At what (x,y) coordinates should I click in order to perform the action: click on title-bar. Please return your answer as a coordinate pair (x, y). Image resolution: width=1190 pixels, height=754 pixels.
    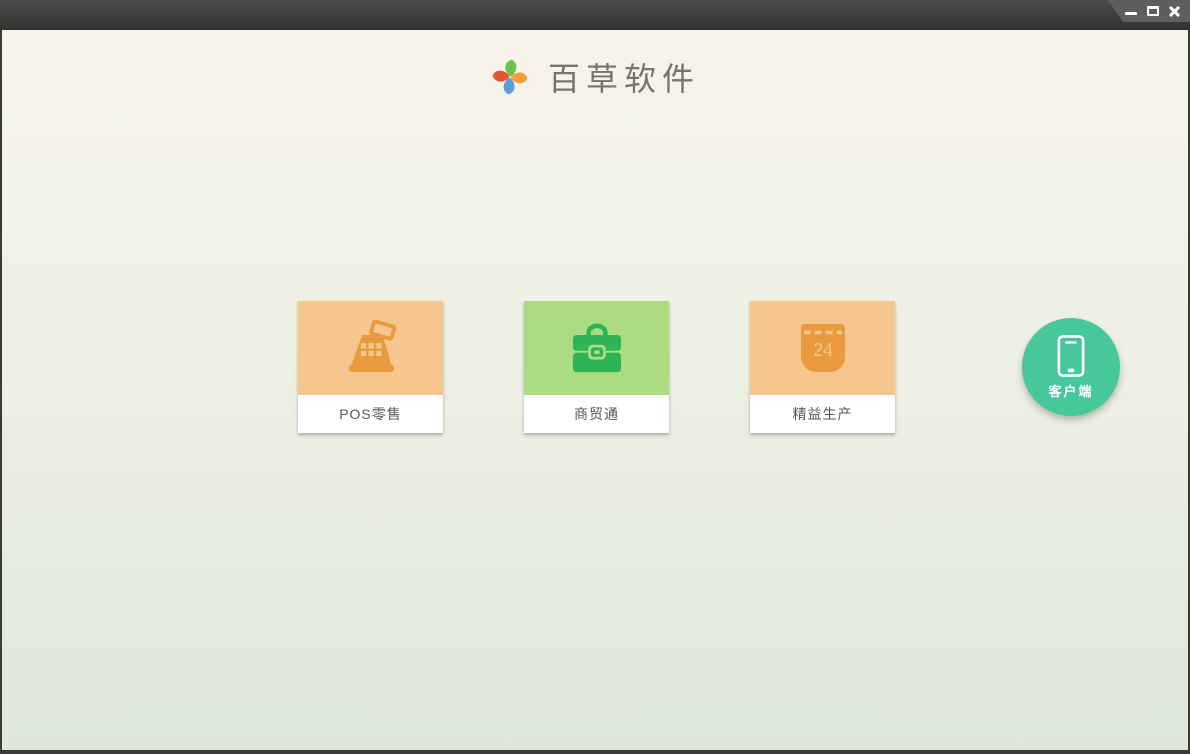
    Looking at the image, I should click on (595, 15).